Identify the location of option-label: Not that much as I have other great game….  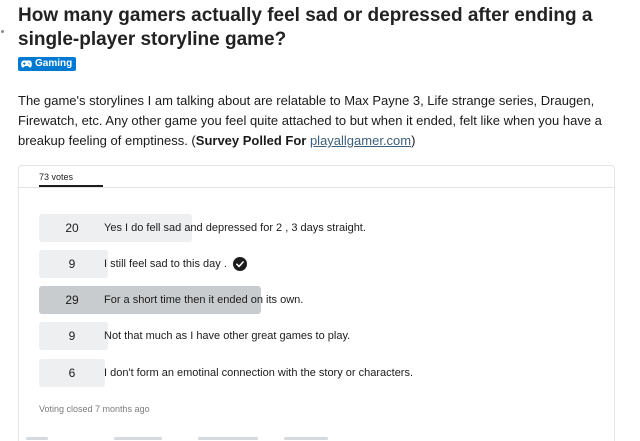
(227, 336).